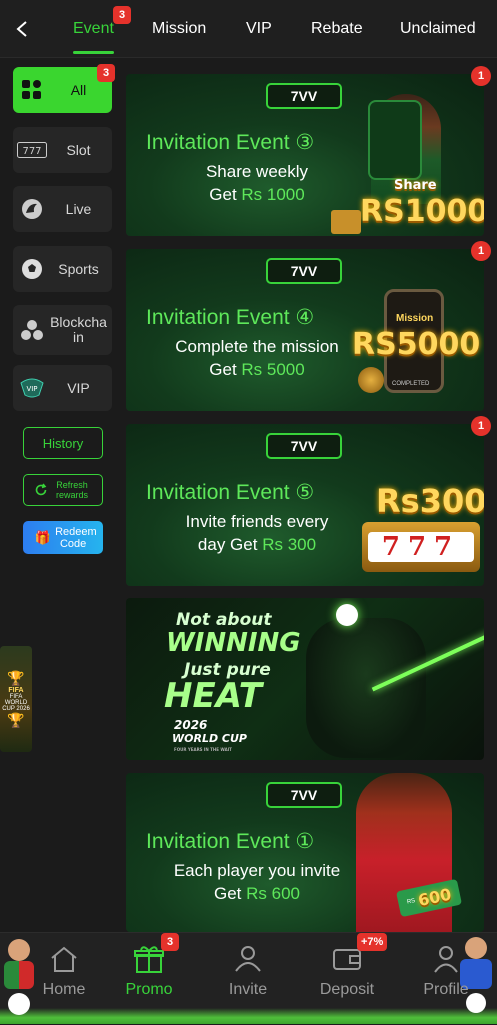 Image resolution: width=497 pixels, height=1025 pixels. What do you see at coordinates (31, 389) in the screenshot?
I see `svg-text: VIP` at bounding box center [31, 389].